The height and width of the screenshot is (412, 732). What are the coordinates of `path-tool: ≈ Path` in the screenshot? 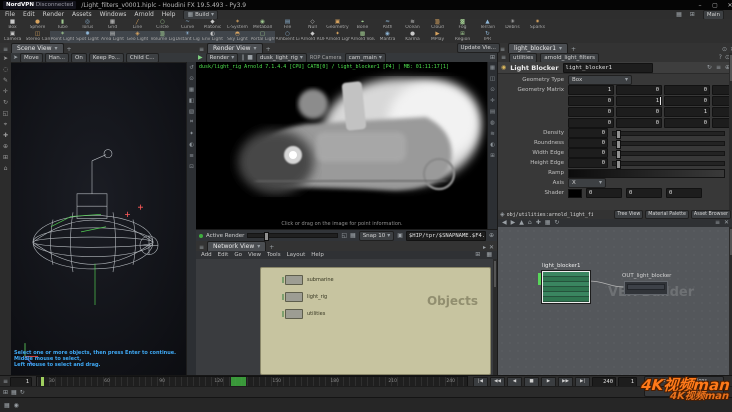 It's located at (387, 25).